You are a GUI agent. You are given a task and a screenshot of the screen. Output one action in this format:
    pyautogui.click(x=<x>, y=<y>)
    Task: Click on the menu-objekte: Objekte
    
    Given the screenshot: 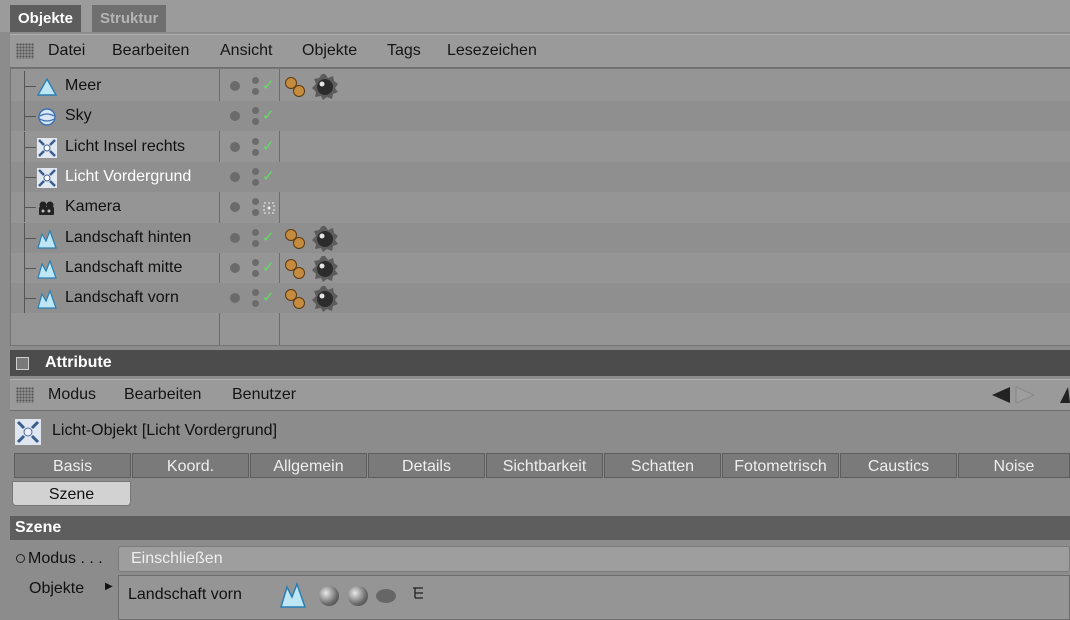 What is the action you would take?
    pyautogui.click(x=329, y=51)
    